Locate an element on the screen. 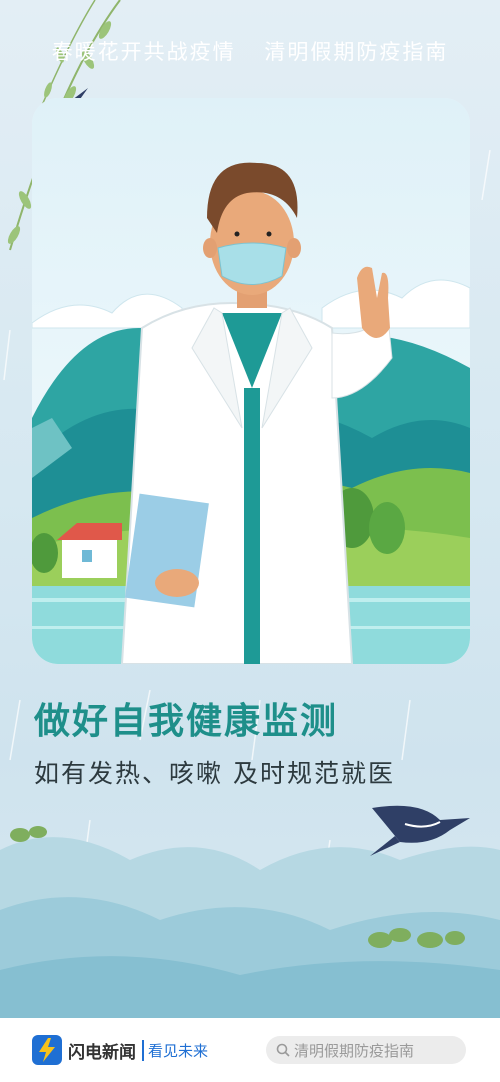 This screenshot has height=1082, width=500. header-title: 春暖花开共战疫情 清明假期防疫指南 is located at coordinates (250, 51).